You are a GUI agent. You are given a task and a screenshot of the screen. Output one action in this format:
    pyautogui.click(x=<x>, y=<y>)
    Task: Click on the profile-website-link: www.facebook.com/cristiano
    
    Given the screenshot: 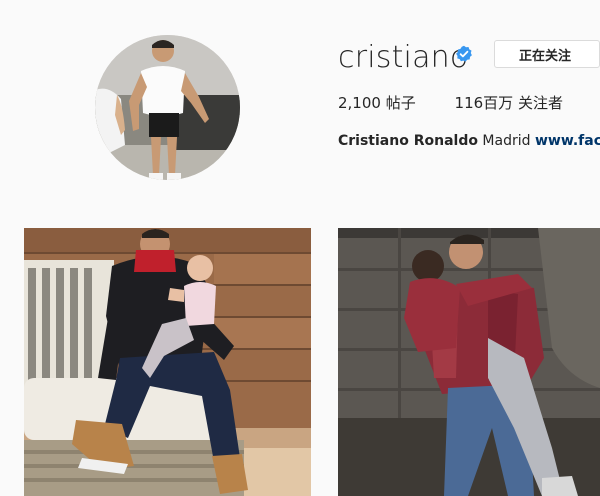 What is the action you would take?
    pyautogui.click(x=567, y=141)
    